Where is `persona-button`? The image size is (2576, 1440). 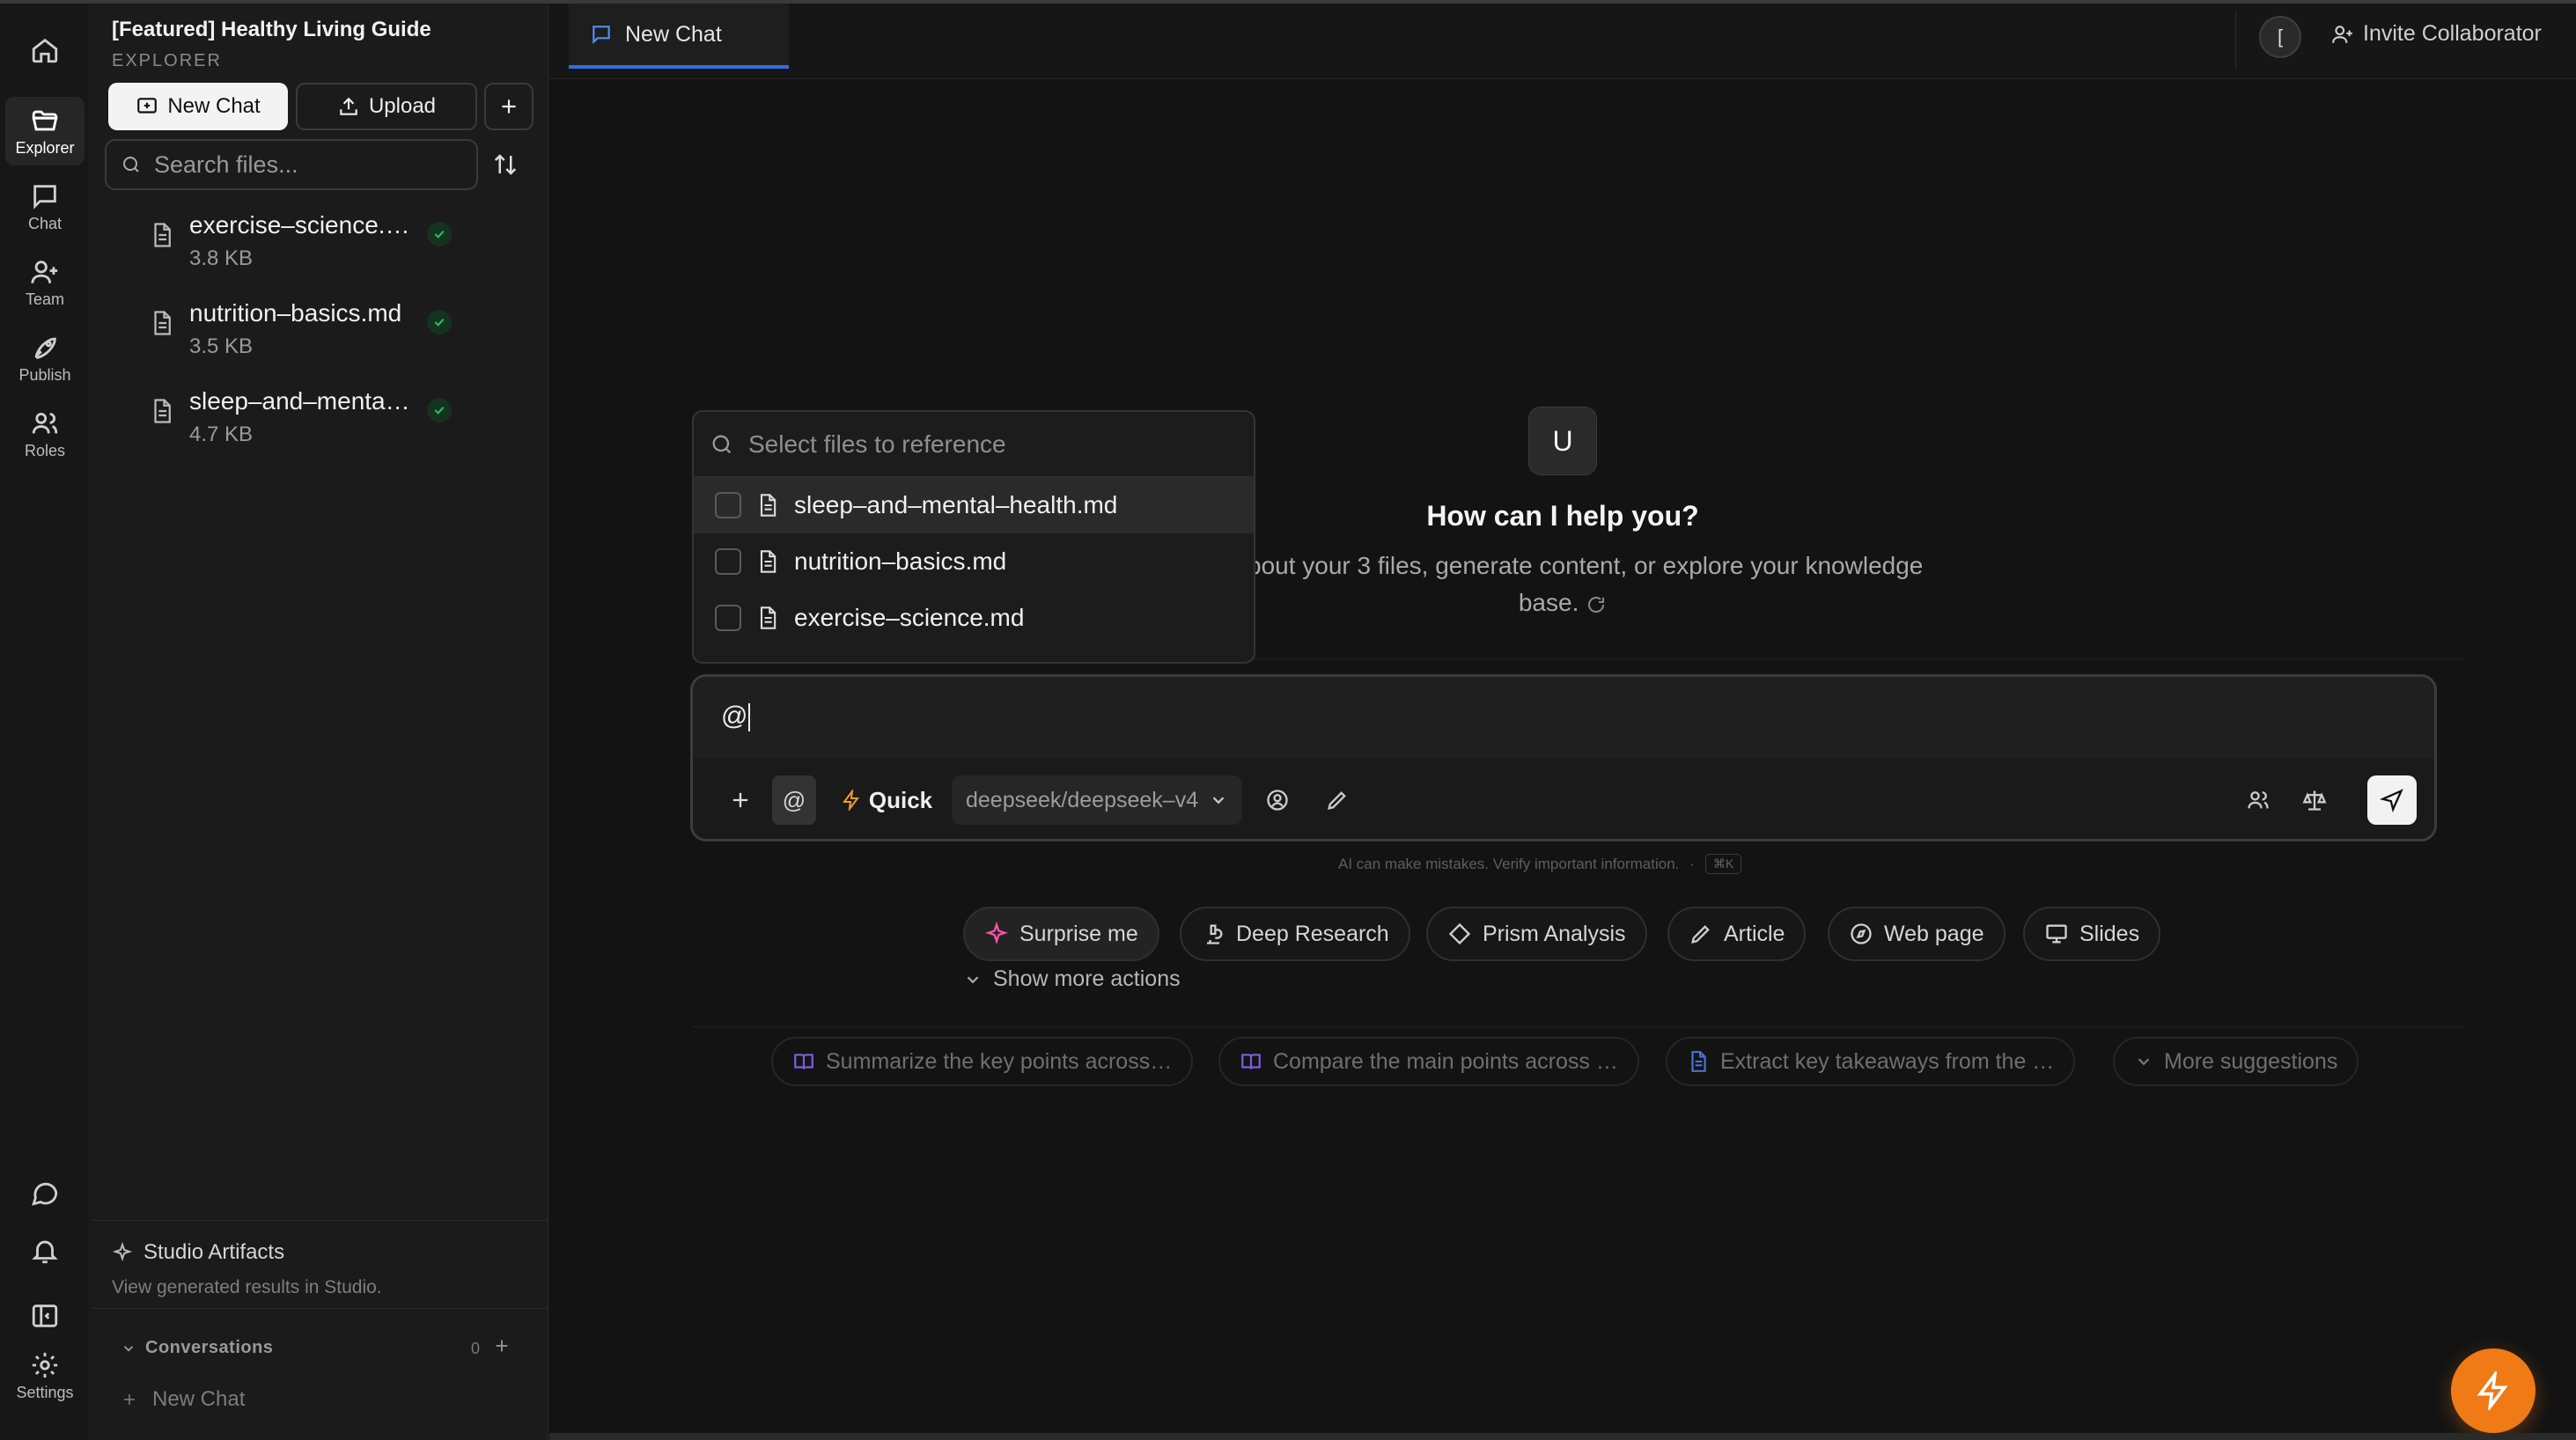 persona-button is located at coordinates (1278, 800).